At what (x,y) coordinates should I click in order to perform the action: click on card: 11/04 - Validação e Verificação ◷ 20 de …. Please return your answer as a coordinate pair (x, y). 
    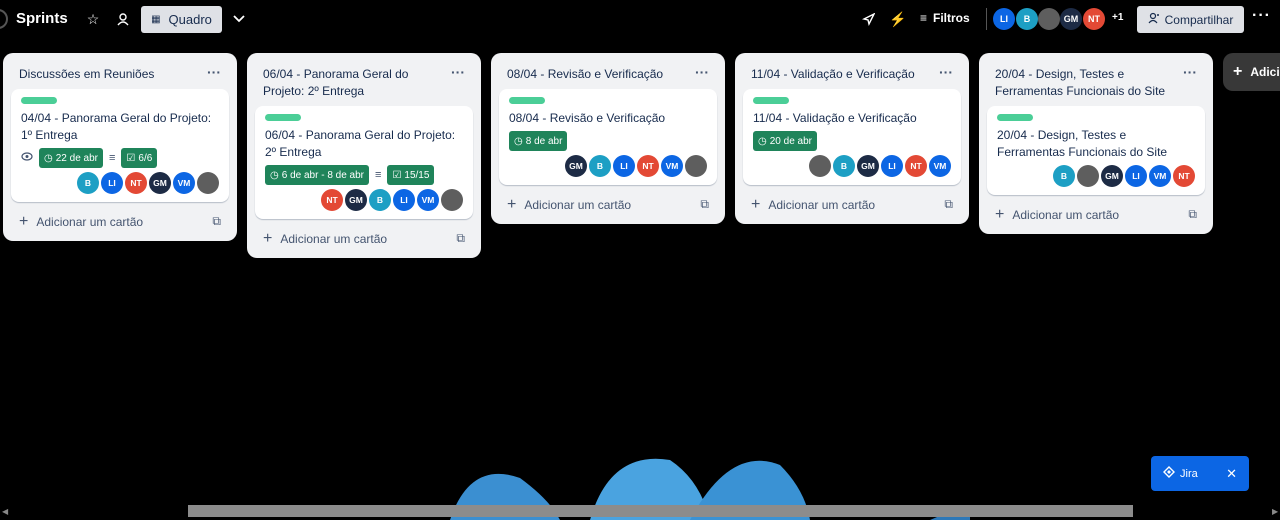
    Looking at the image, I should click on (852, 137).